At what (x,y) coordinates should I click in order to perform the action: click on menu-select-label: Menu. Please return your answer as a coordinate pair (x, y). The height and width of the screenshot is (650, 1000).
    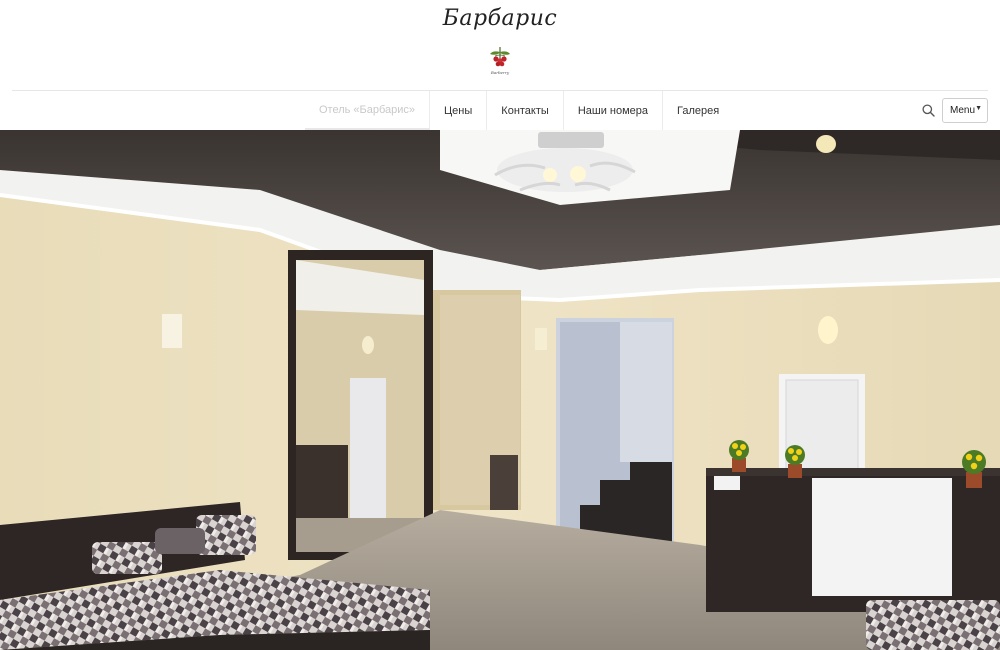
    Looking at the image, I should click on (963, 110).